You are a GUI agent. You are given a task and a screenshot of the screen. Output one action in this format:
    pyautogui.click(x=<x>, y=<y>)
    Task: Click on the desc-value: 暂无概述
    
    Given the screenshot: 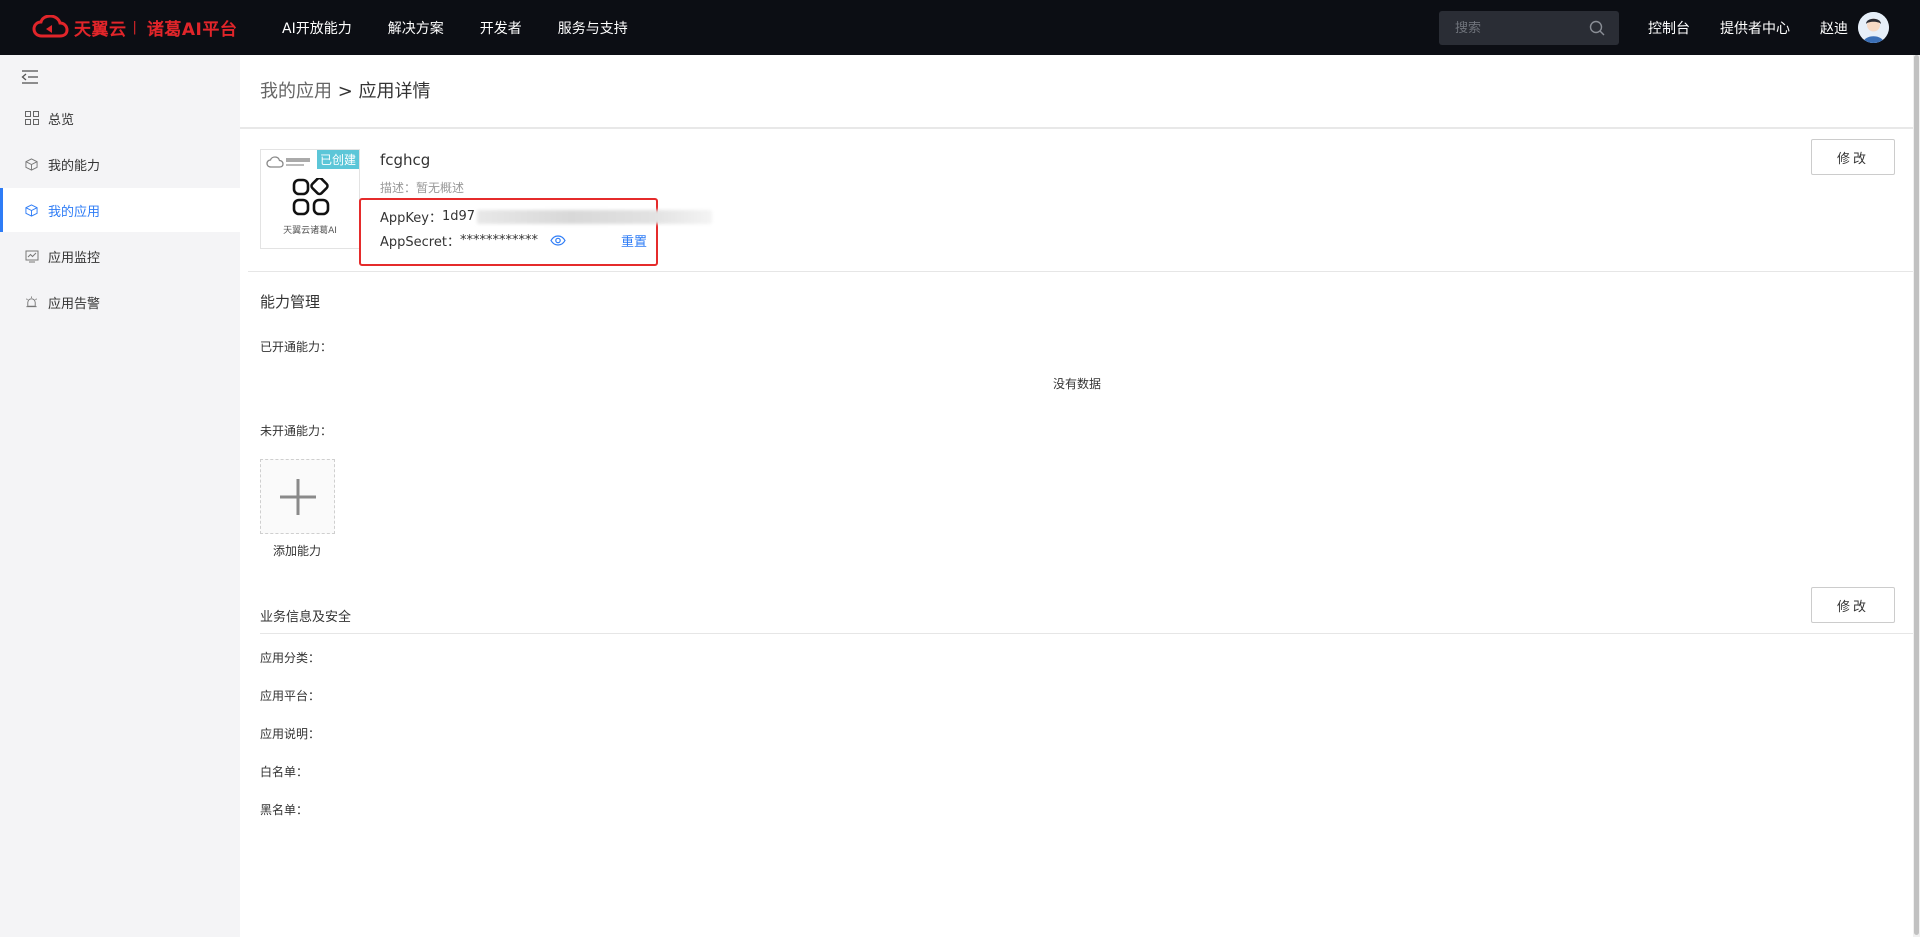 What is the action you would take?
    pyautogui.click(x=440, y=188)
    